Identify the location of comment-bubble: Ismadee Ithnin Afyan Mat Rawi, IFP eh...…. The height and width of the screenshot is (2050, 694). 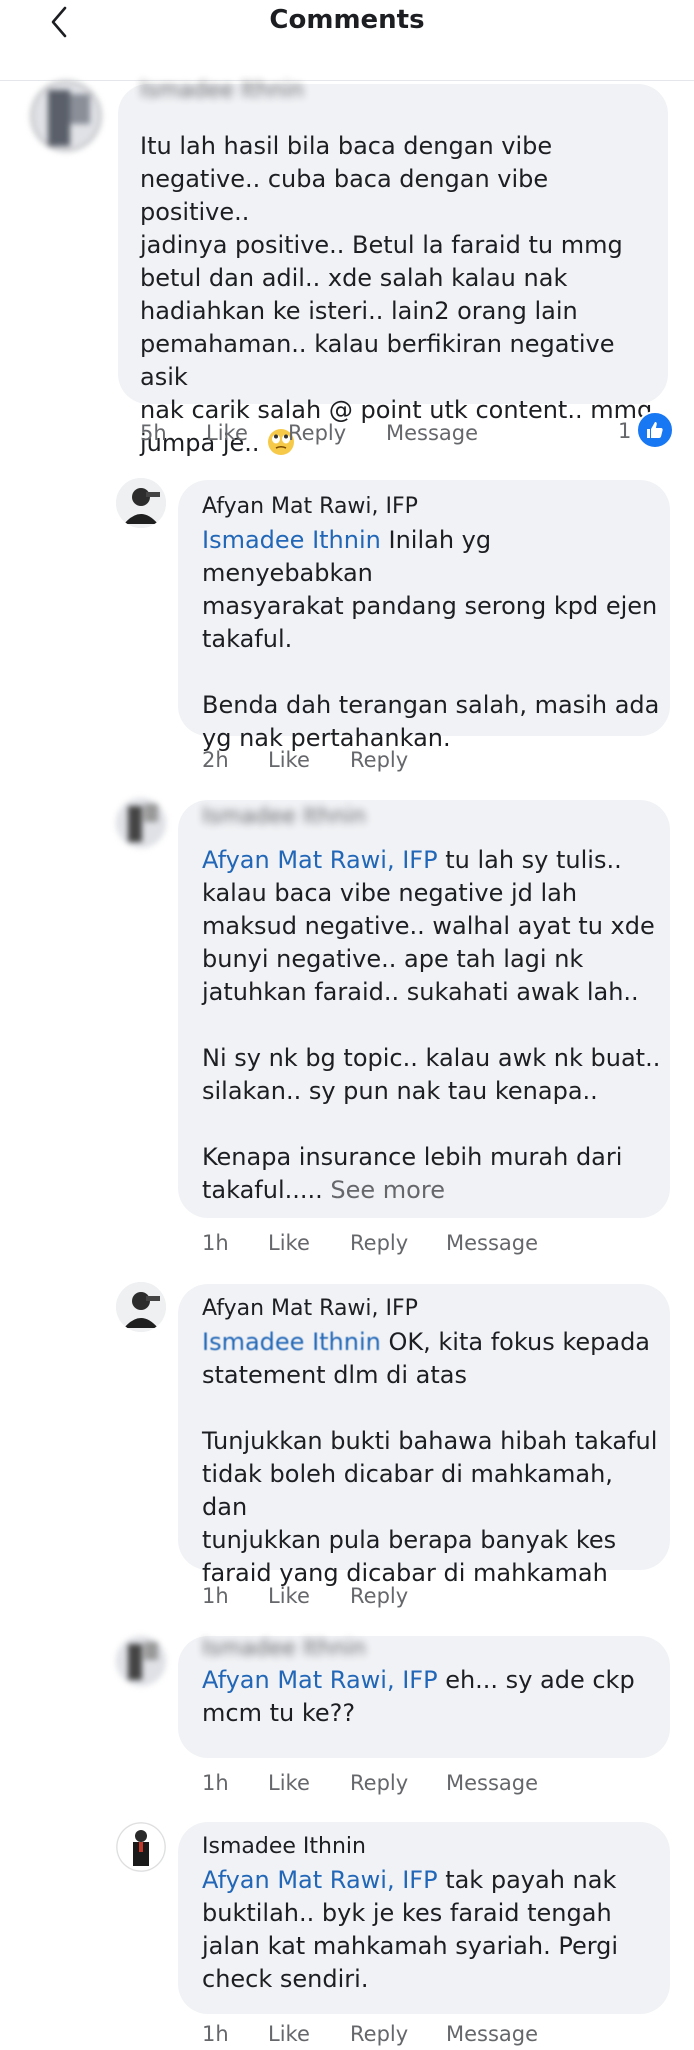
(424, 1697).